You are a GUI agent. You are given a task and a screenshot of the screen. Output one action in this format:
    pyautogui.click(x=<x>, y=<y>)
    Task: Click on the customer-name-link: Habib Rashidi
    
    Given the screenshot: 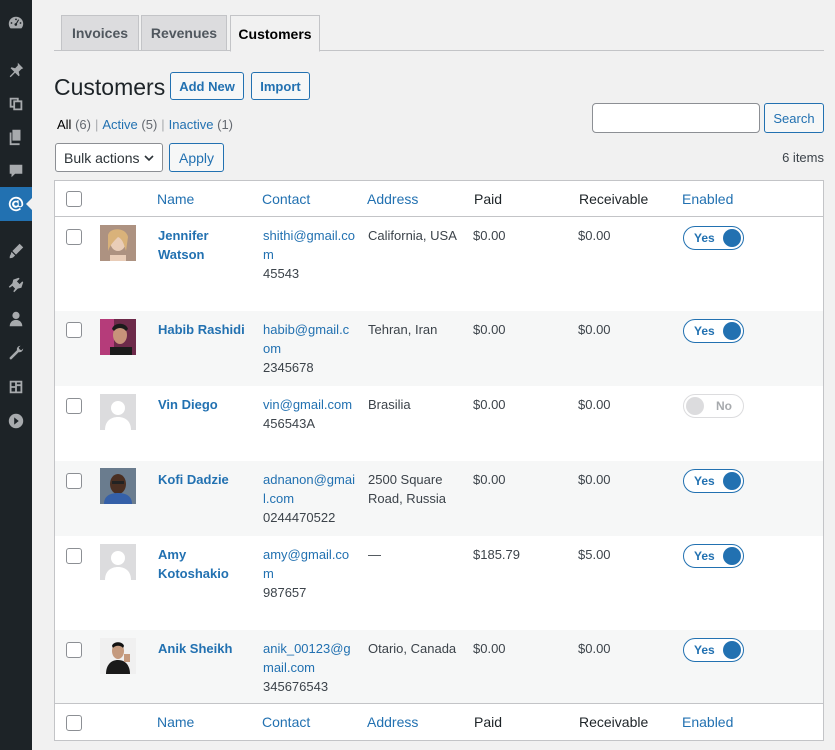 What is the action you would take?
    pyautogui.click(x=203, y=329)
    